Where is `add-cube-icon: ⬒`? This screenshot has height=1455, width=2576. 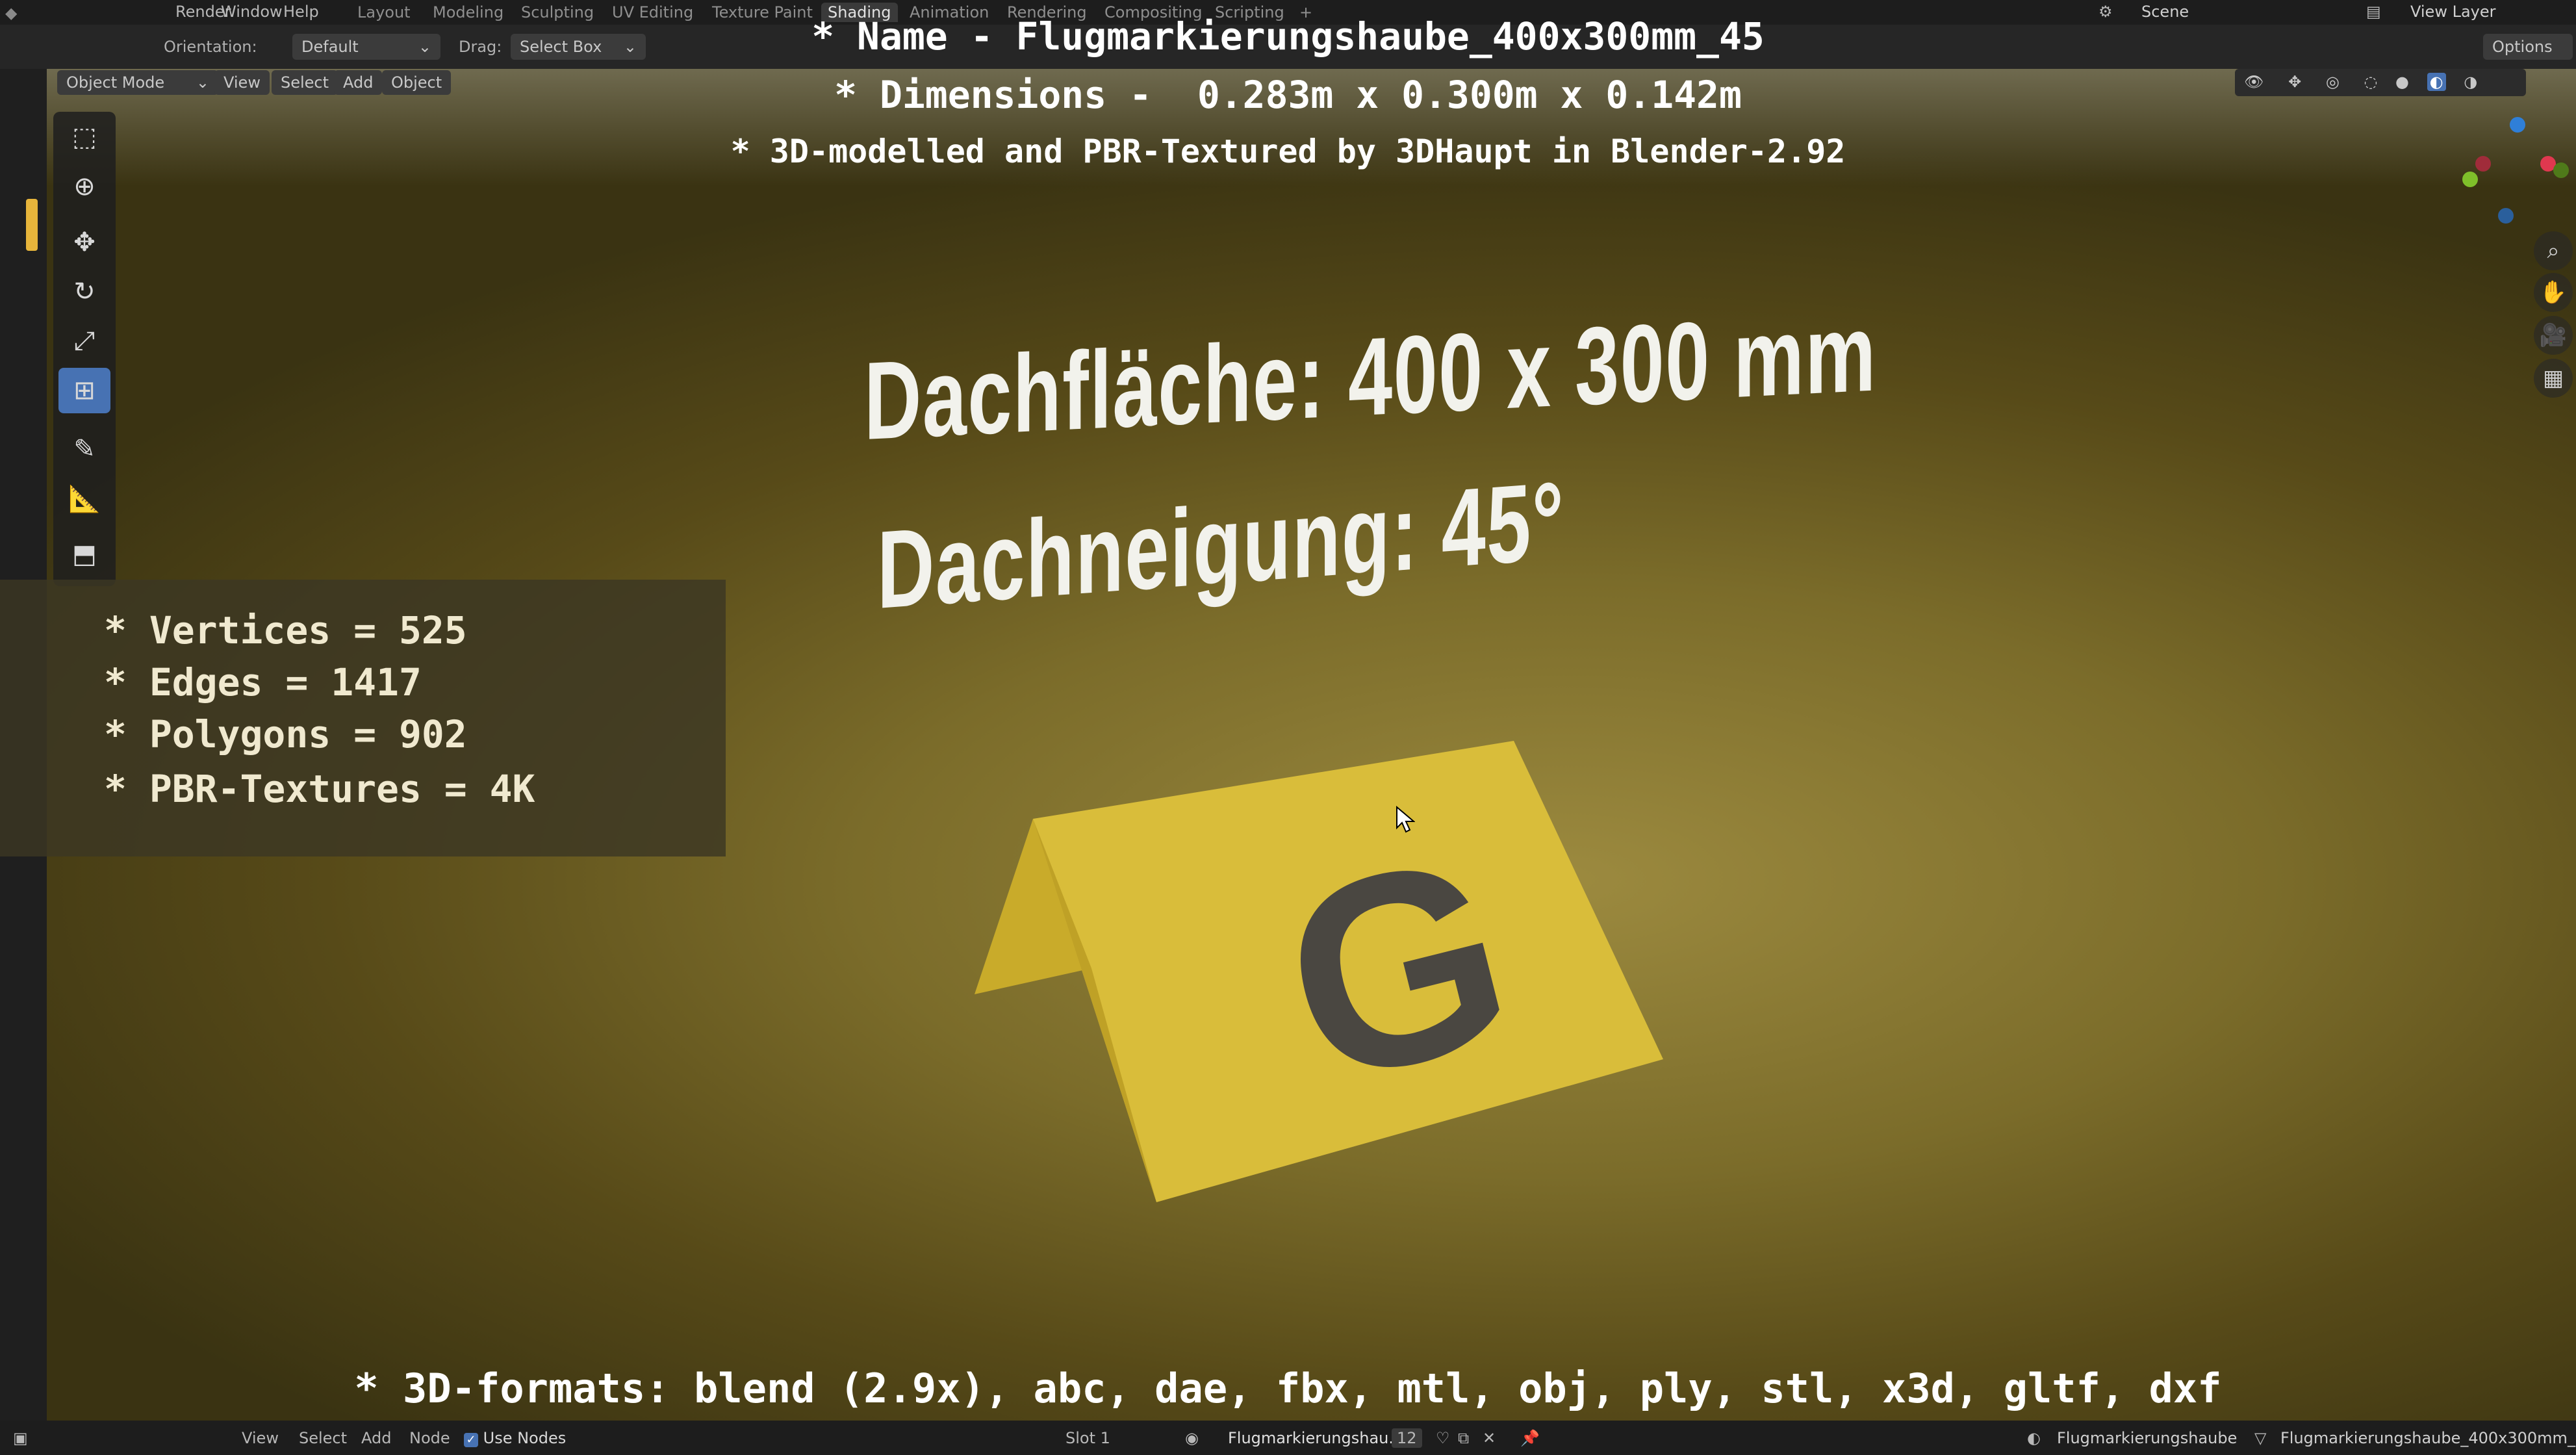
add-cube-icon: ⬒ is located at coordinates (84, 554).